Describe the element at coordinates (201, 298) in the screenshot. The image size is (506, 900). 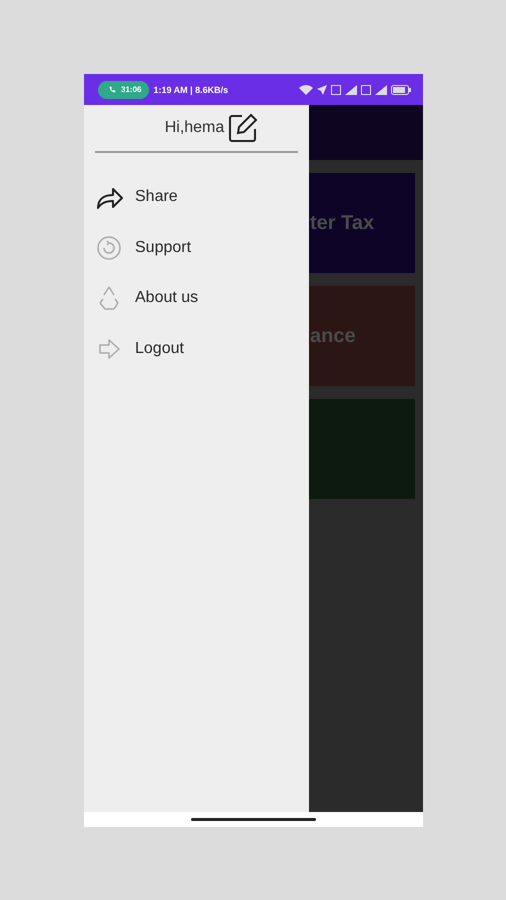
I see `menu-item: About us` at that location.